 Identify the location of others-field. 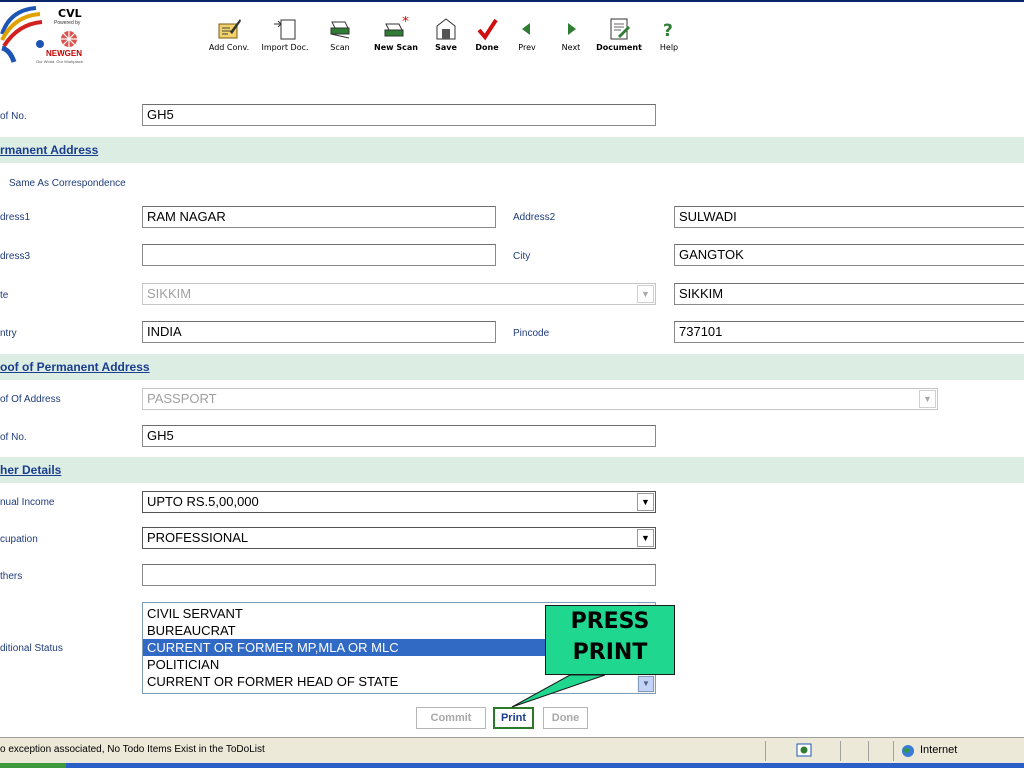
(399, 575).